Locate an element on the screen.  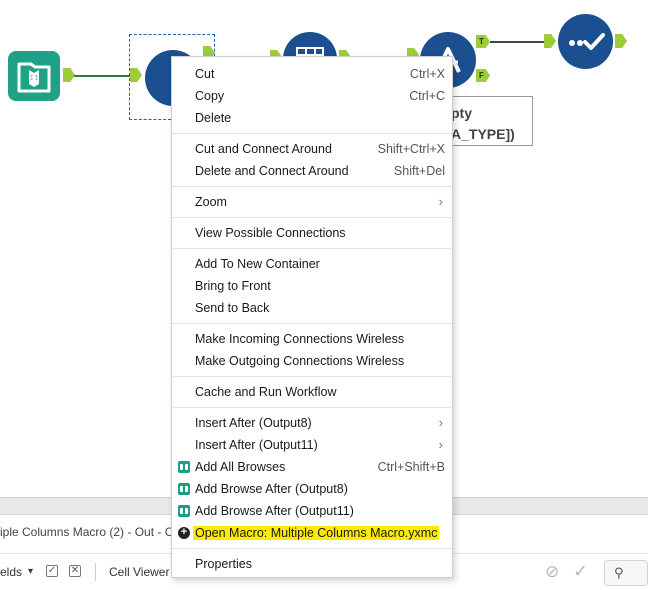
plus-circle-icon: + is located at coordinates (184, 533).